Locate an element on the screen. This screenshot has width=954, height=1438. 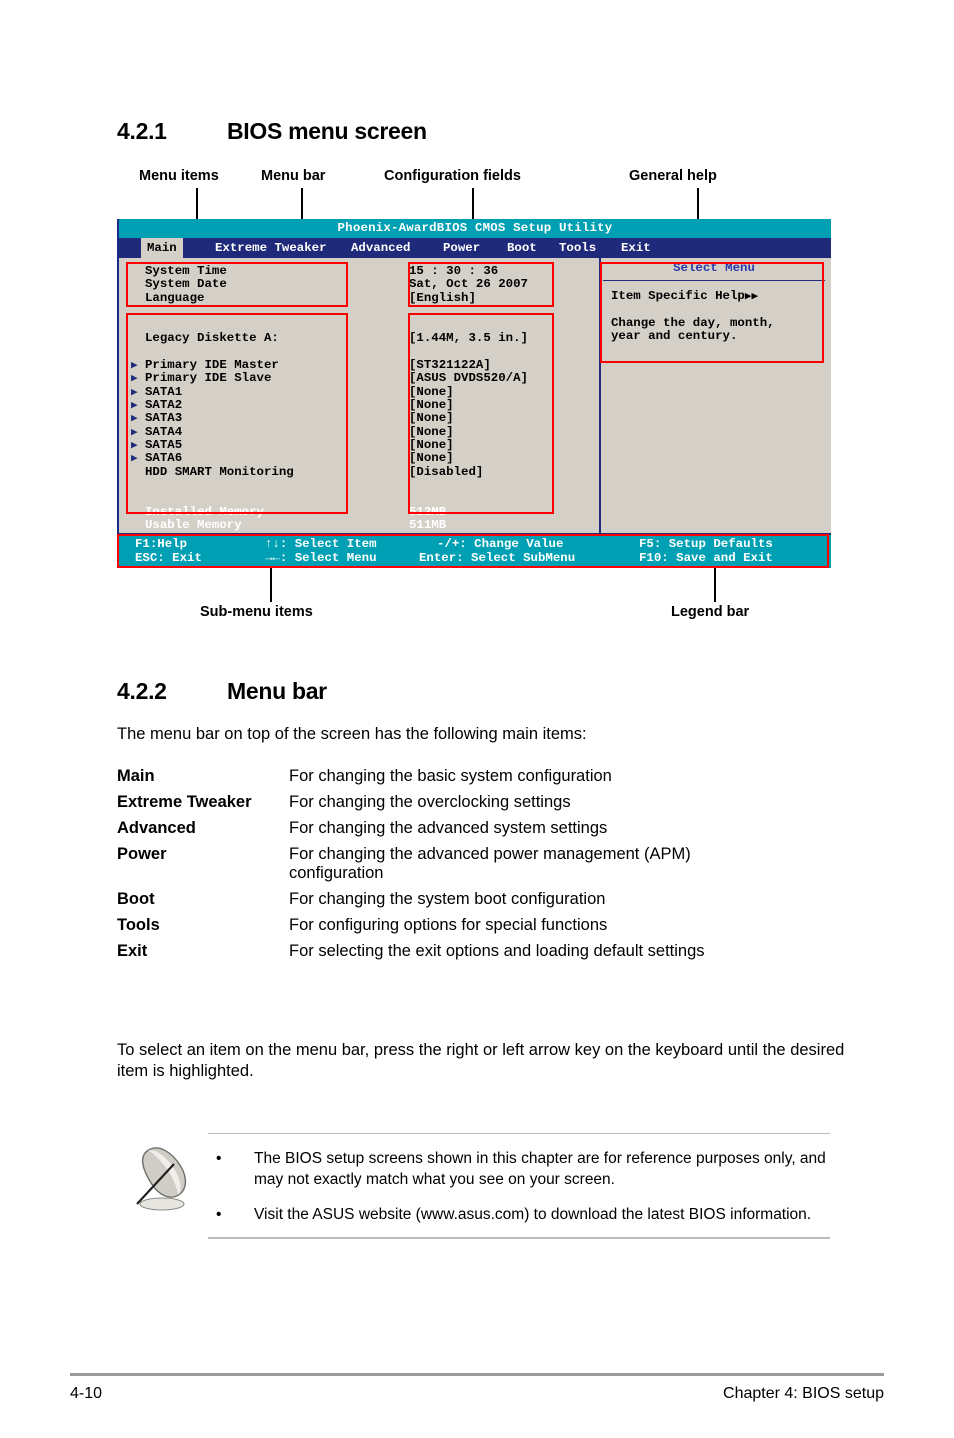
bios-value-row-readonly: 512MB is located at coordinates (499, 512).